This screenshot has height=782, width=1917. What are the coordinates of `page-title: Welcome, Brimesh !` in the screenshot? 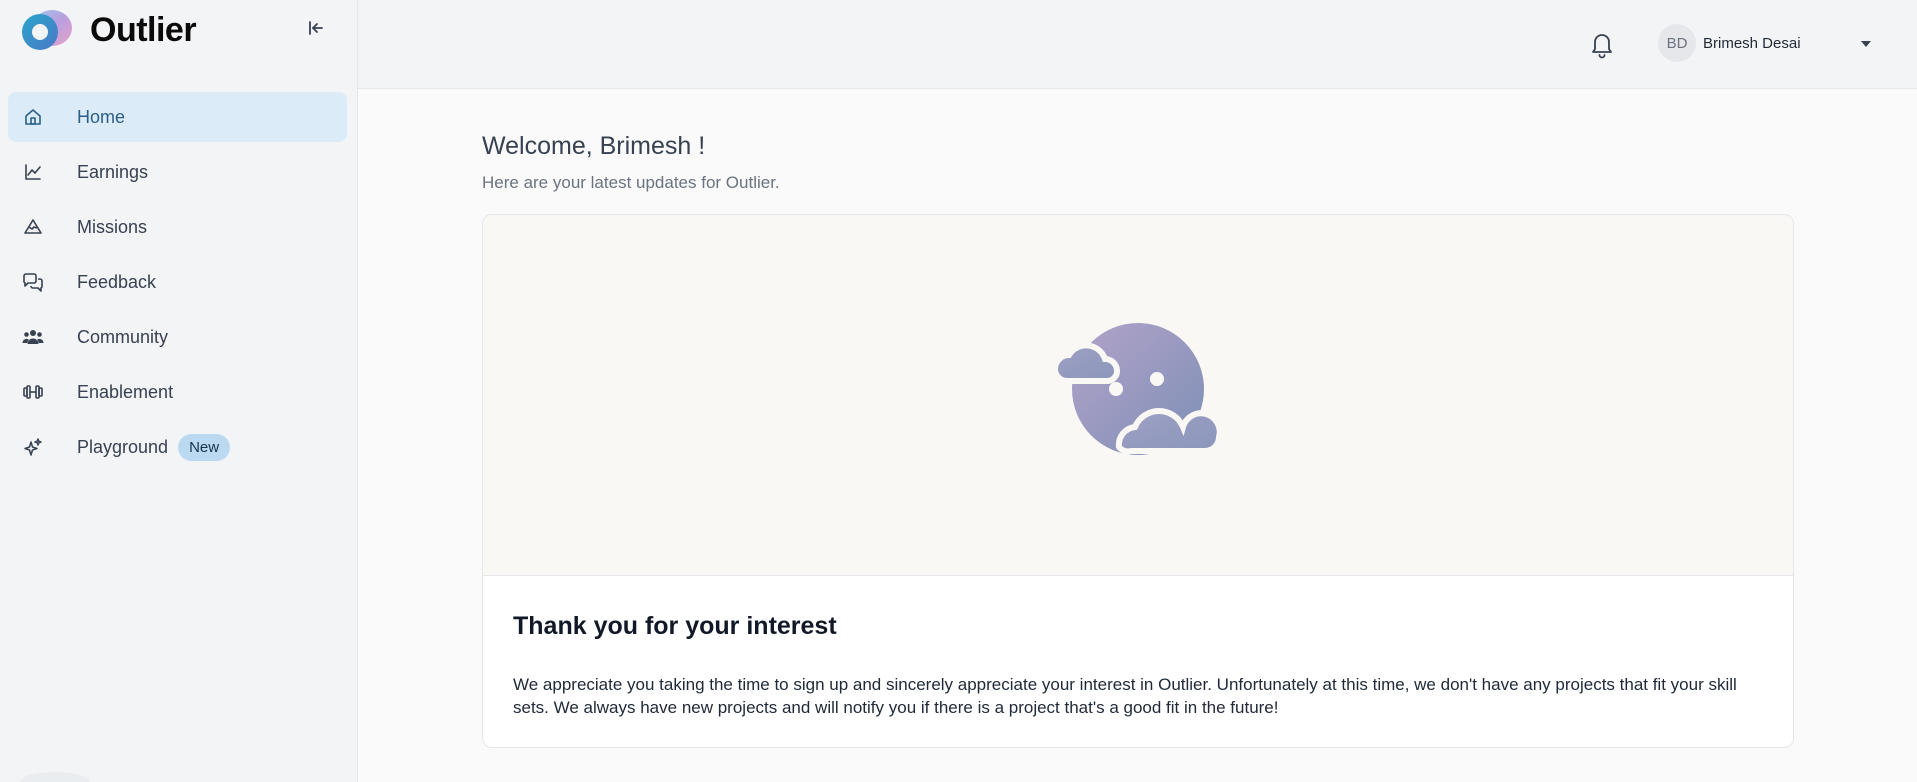 It's located at (594, 146).